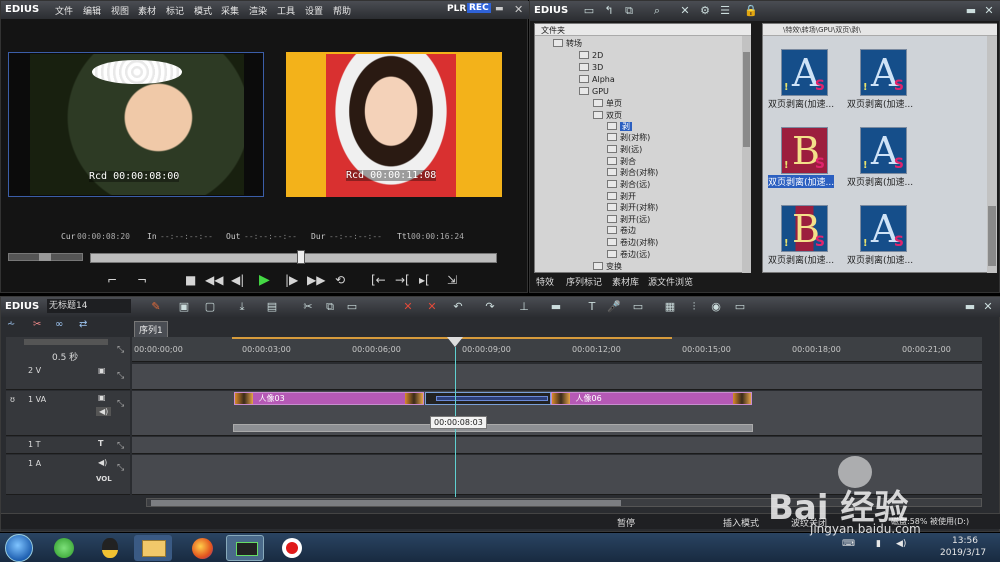 The height and width of the screenshot is (562, 1000). What do you see at coordinates (804, 72) in the screenshot?
I see `effect-thumb-1: A! S` at bounding box center [804, 72].